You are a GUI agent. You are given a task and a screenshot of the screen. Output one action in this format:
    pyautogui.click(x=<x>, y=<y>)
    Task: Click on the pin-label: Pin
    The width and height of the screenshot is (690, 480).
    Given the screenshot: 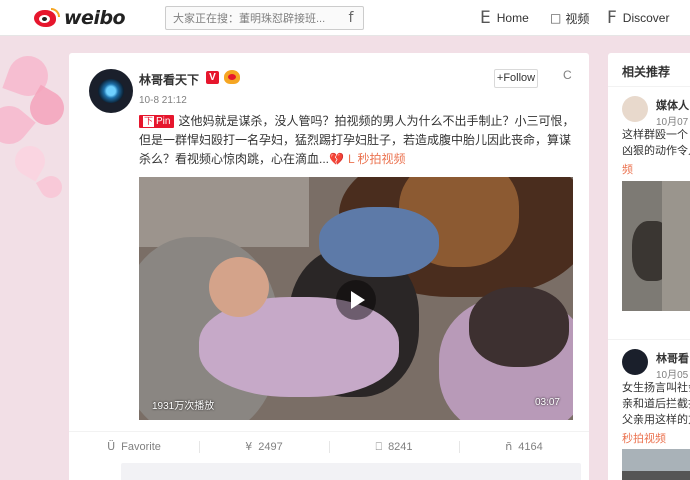 What is the action you would take?
    pyautogui.click(x=163, y=121)
    